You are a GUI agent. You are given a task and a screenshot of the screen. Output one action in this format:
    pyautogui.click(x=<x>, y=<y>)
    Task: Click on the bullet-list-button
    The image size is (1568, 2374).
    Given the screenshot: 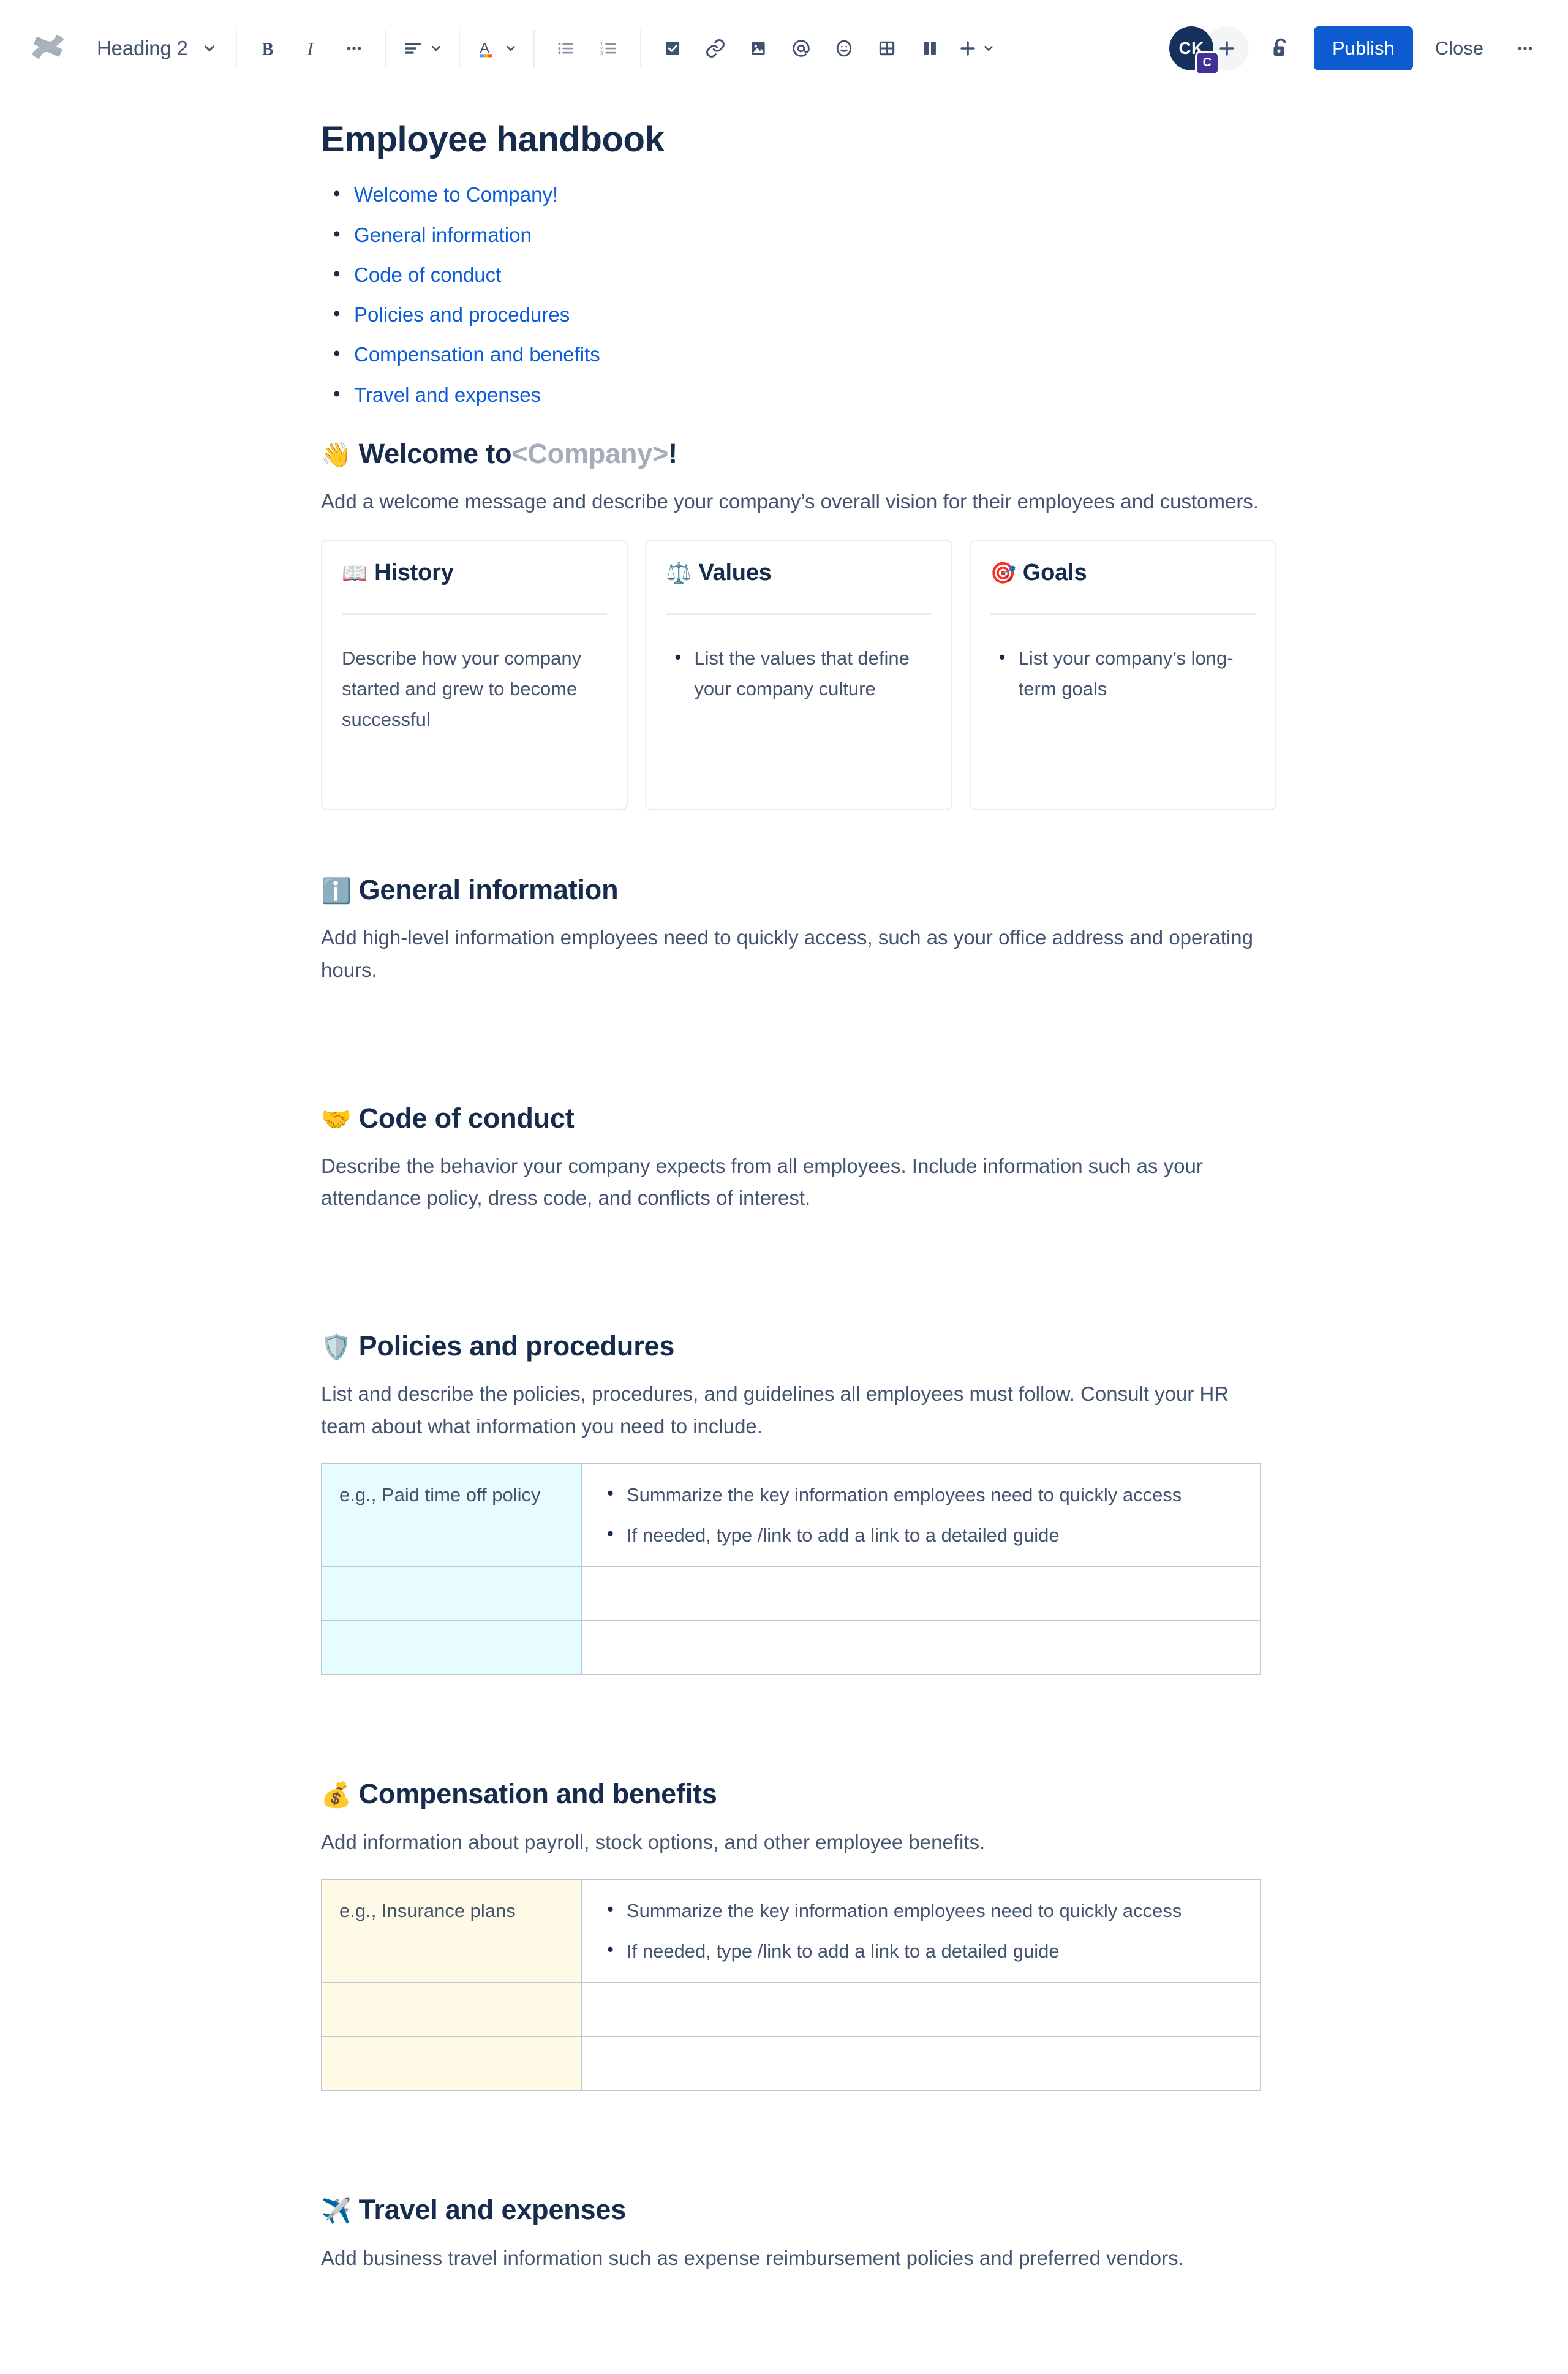 What is the action you would take?
    pyautogui.click(x=566, y=48)
    